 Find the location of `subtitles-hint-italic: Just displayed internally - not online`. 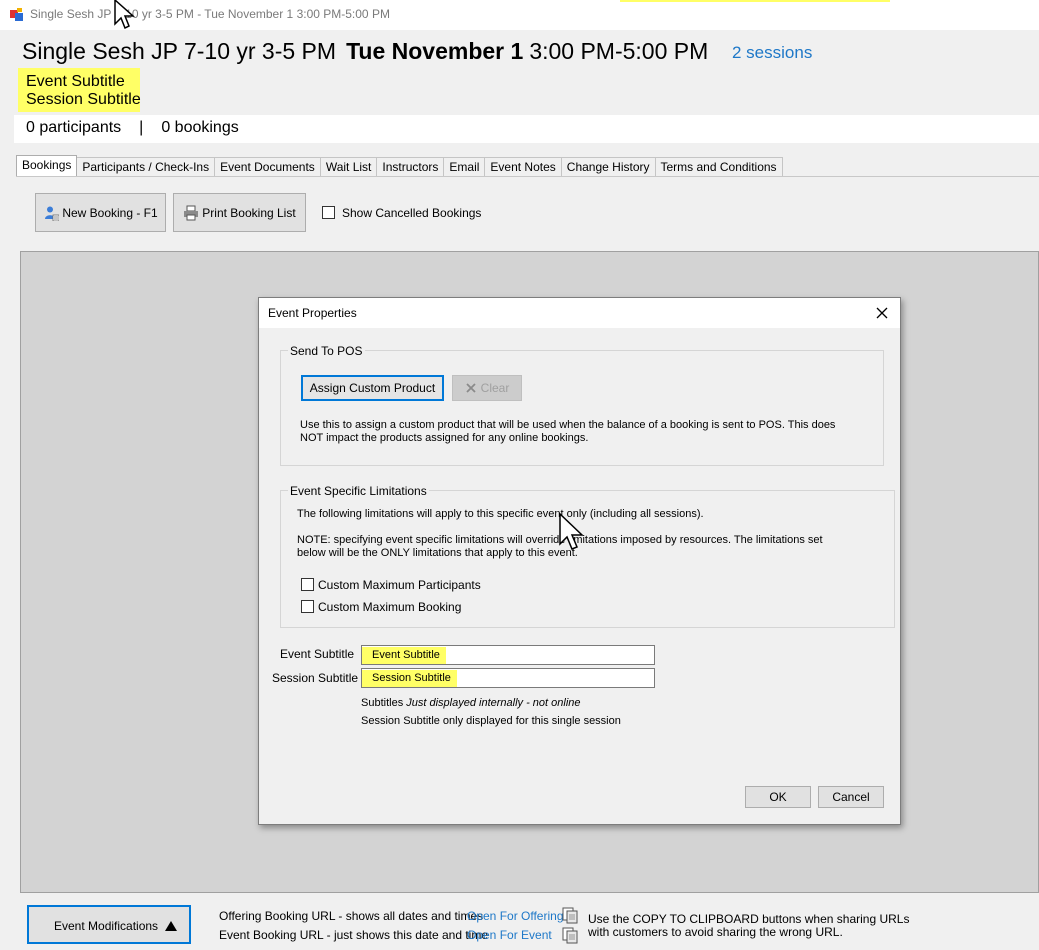

subtitles-hint-italic: Just displayed internally - not online is located at coordinates (493, 703).